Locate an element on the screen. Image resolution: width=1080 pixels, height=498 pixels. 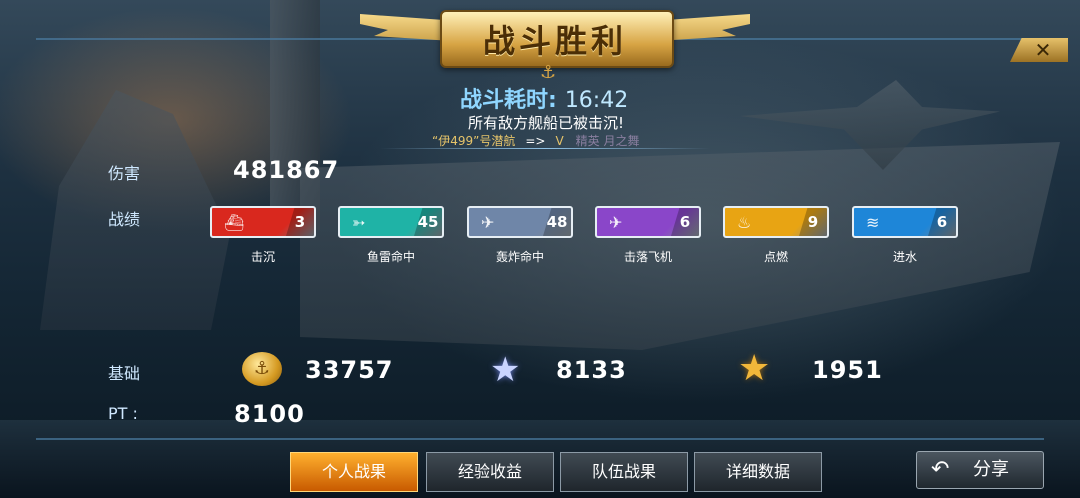
victory-title: 战斗胜利 is located at coordinates (554, 41).